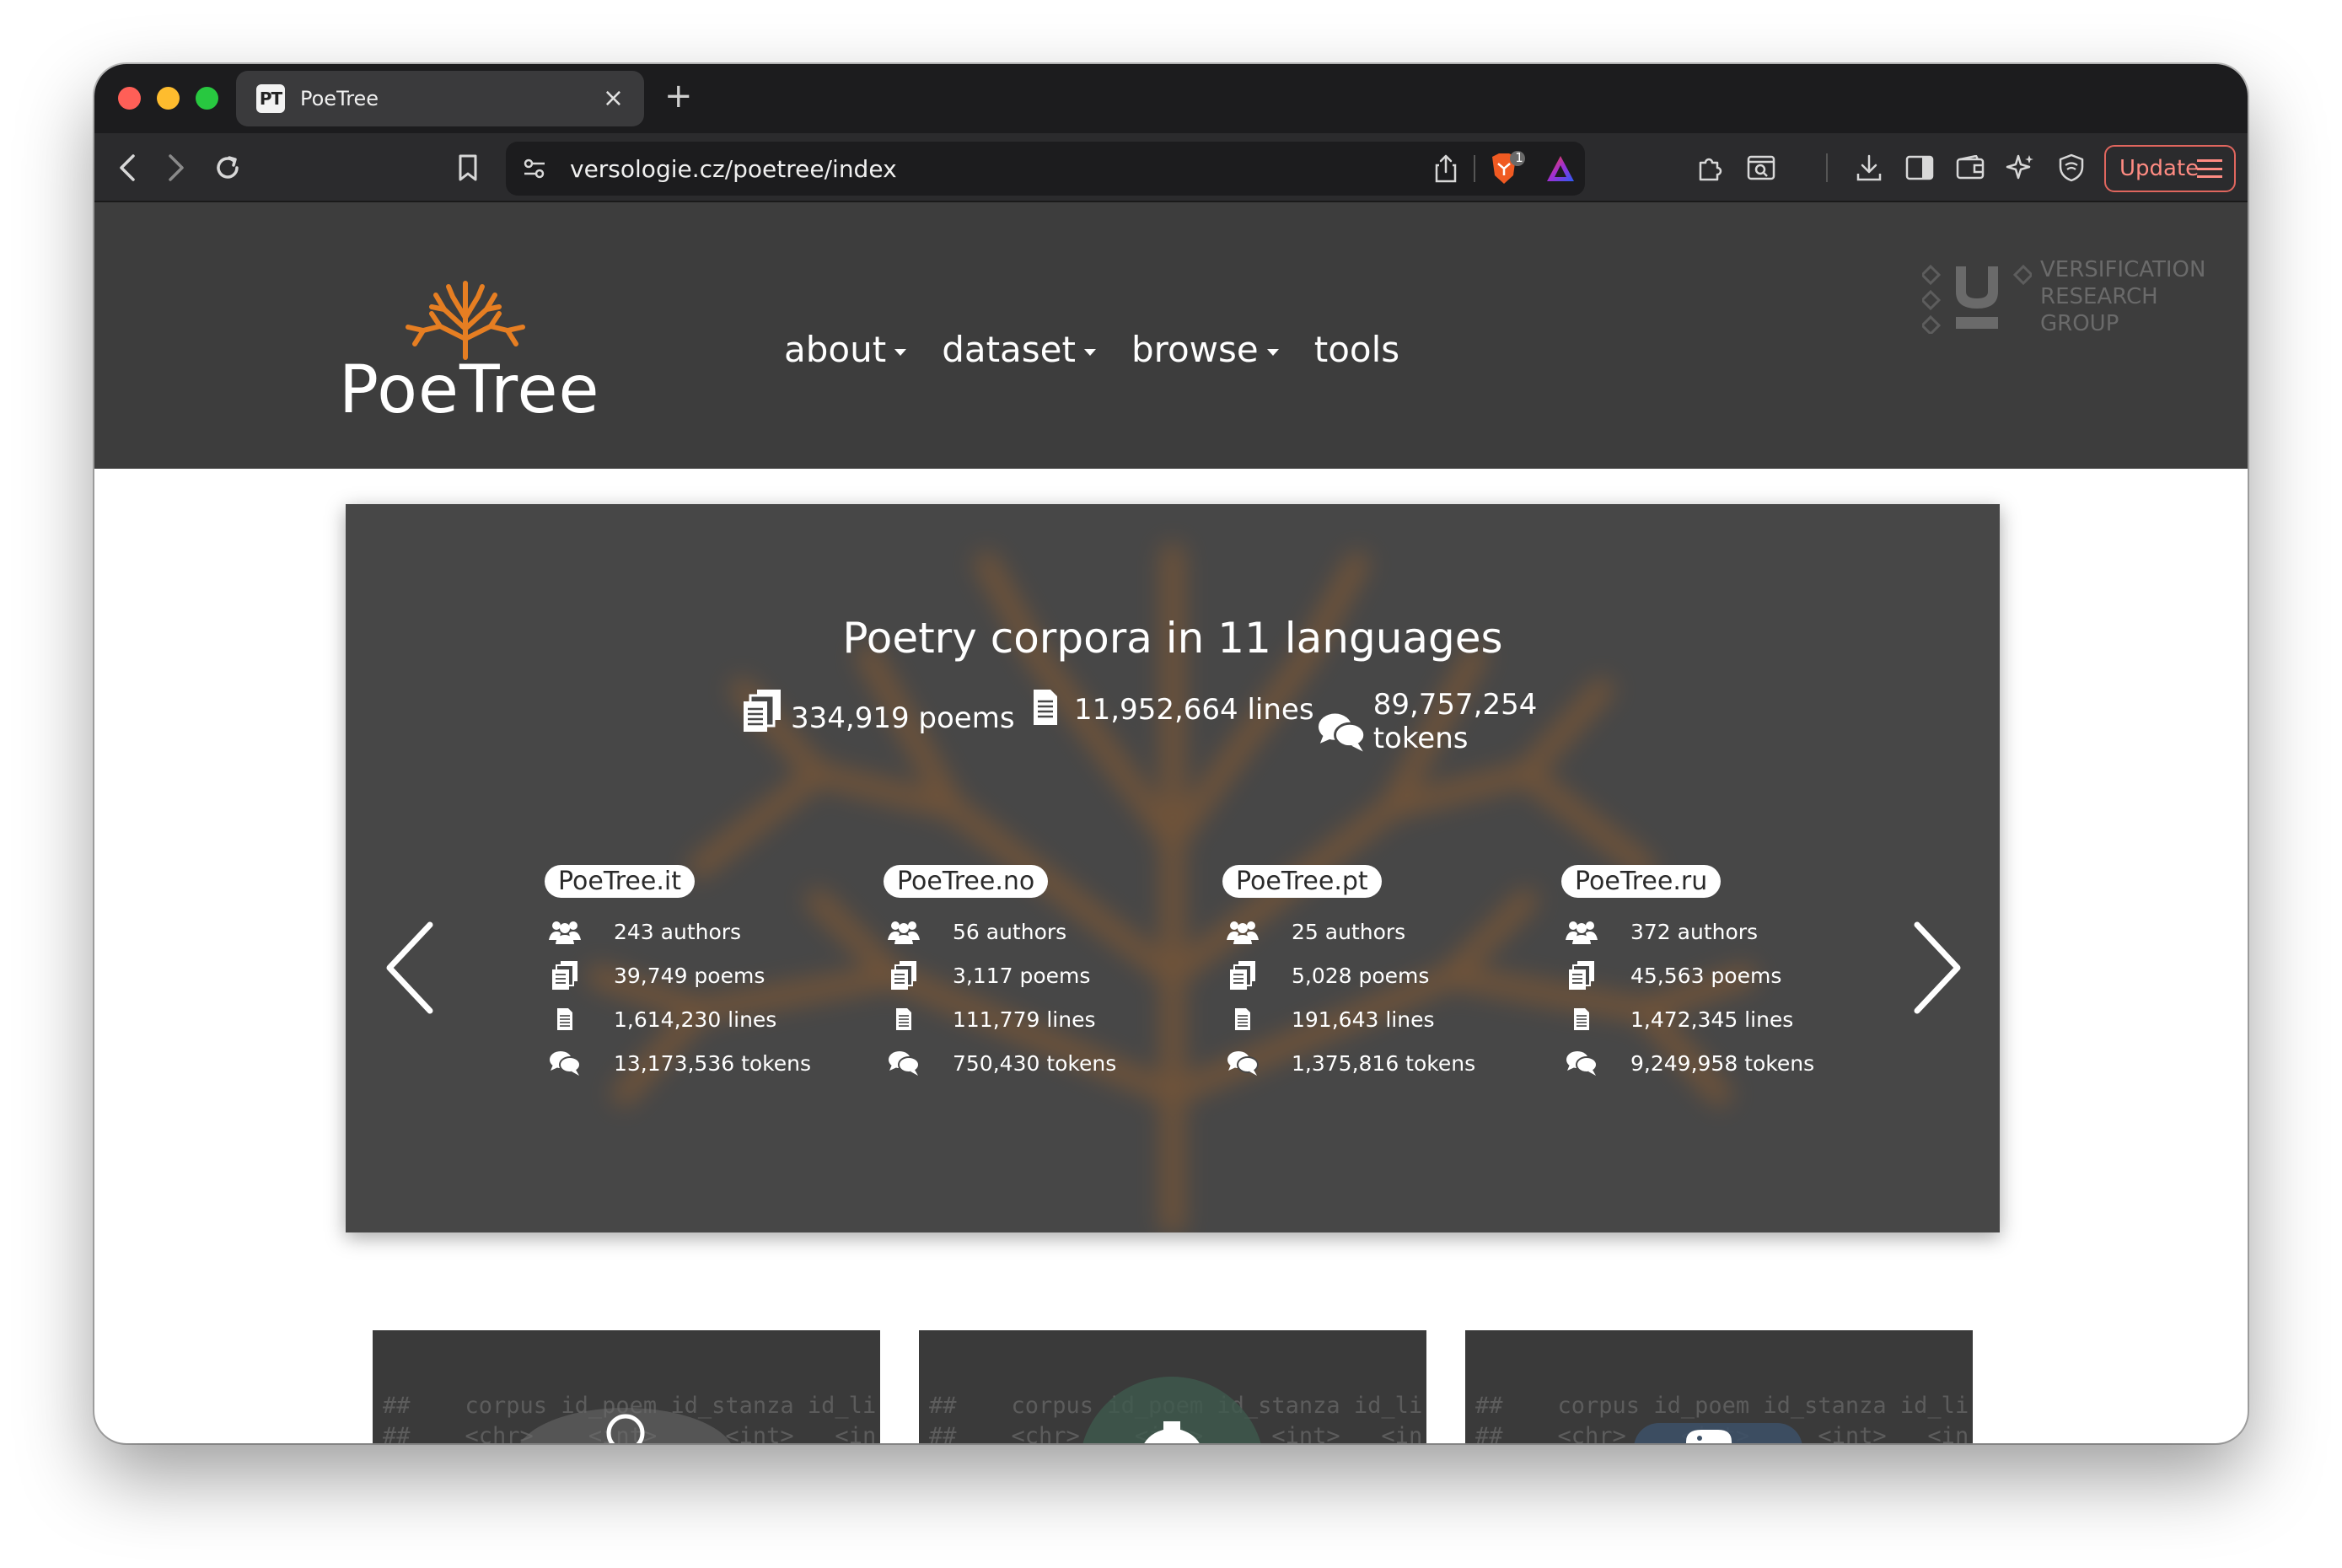 This screenshot has width=2342, height=1568. Describe the element at coordinates (1302, 882) in the screenshot. I see `corpus-name-link: PoeTree.pt` at that location.